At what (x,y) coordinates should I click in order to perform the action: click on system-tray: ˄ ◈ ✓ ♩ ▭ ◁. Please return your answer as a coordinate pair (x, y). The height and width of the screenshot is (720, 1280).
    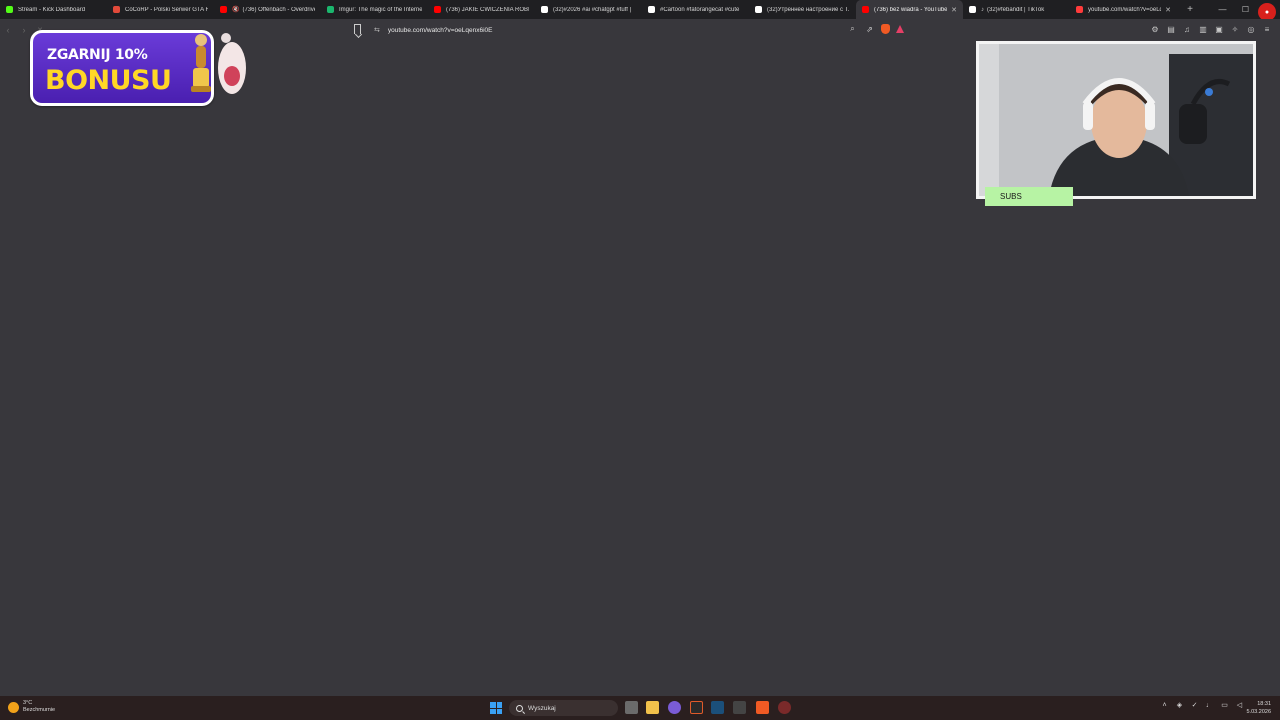
    Looking at the image, I should click on (1202, 705).